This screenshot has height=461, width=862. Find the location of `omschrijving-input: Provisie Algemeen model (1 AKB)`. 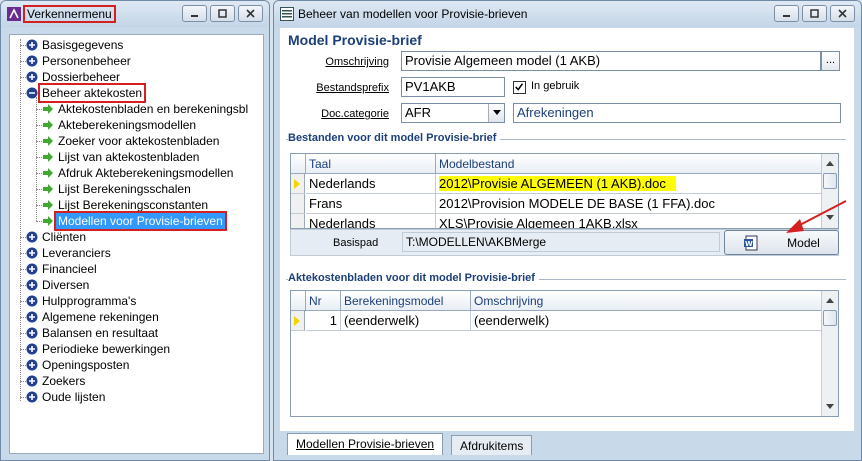

omschrijving-input: Provisie Algemeen model (1 AKB) is located at coordinates (611, 61).